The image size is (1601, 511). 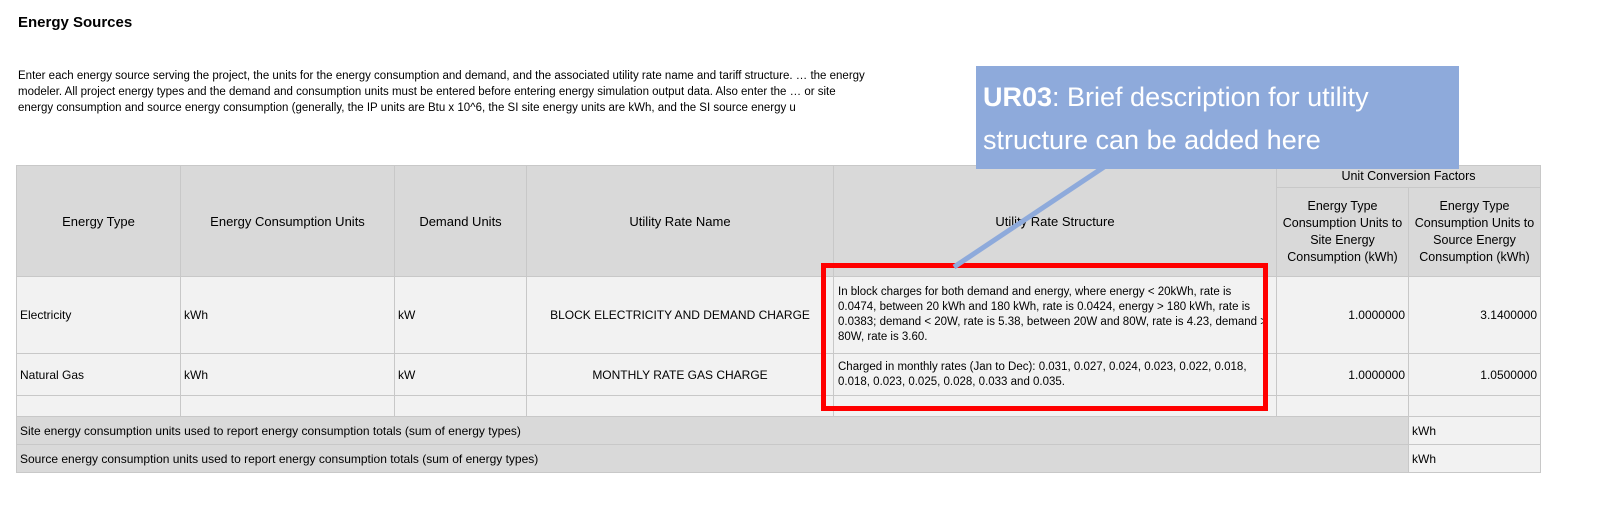 I want to click on callout-id: UR03, so click(x=1018, y=97).